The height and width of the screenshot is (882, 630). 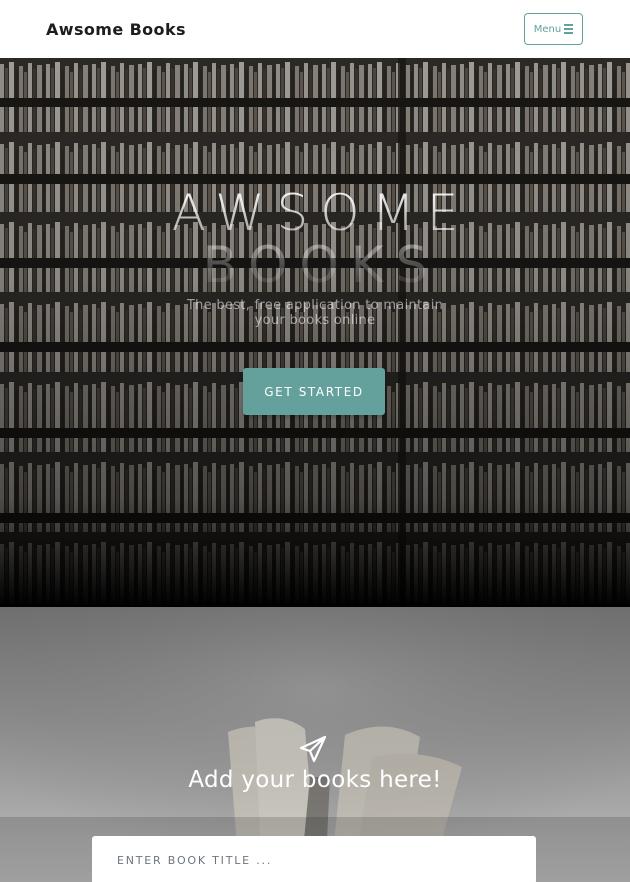 I want to click on get-started-button: GET STARTED, so click(x=314, y=391).